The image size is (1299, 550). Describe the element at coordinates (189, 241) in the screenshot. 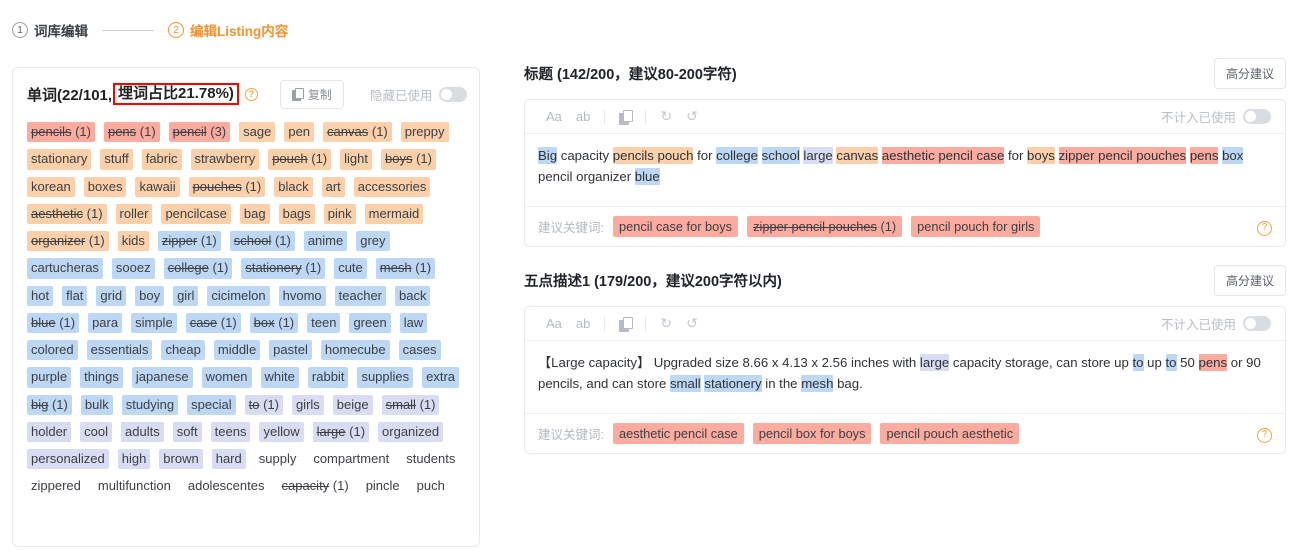

I see `word-tag: zipper (1)` at that location.